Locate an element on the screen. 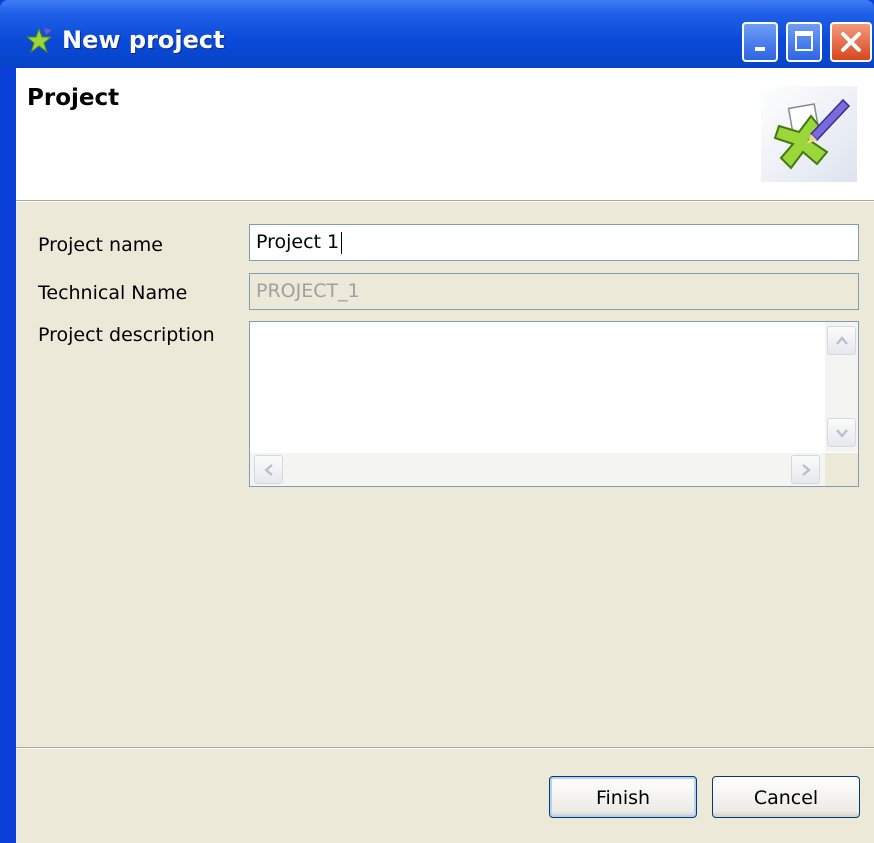  close-button is located at coordinates (851, 42).